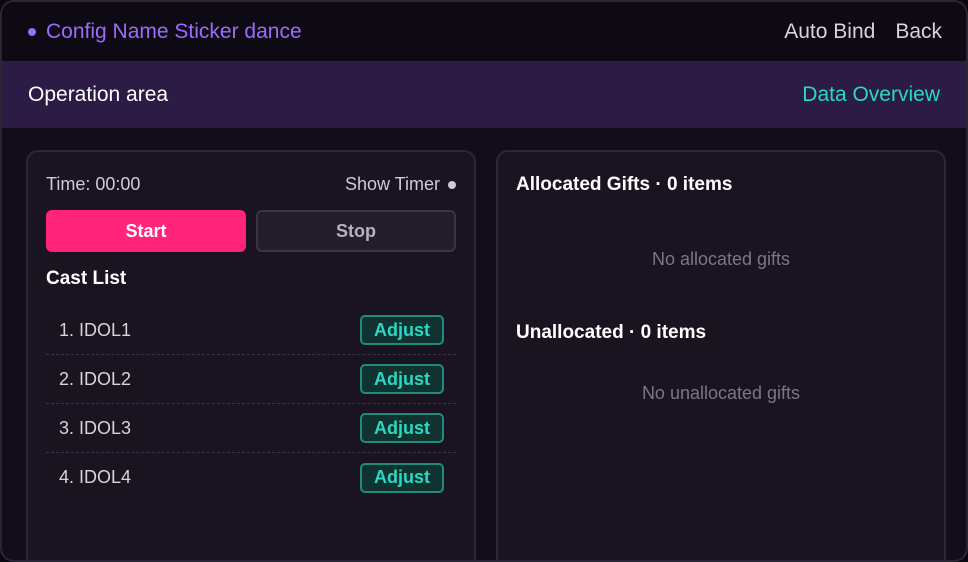  What do you see at coordinates (251, 477) in the screenshot?
I see `list-item: 4. IDOL4 Adjust` at bounding box center [251, 477].